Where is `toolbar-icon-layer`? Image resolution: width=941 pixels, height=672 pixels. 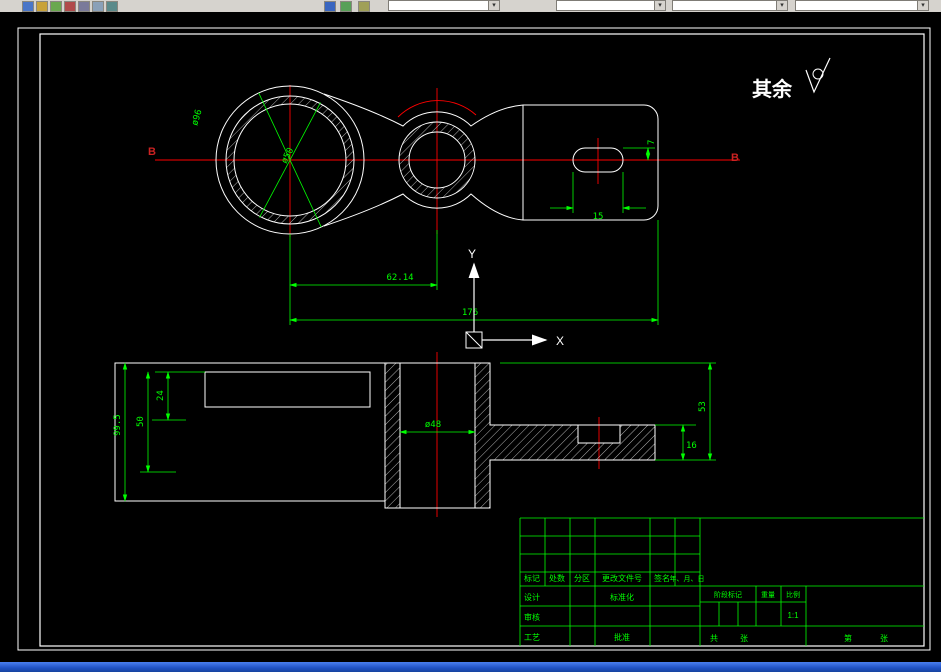 toolbar-icon-layer is located at coordinates (330, 6).